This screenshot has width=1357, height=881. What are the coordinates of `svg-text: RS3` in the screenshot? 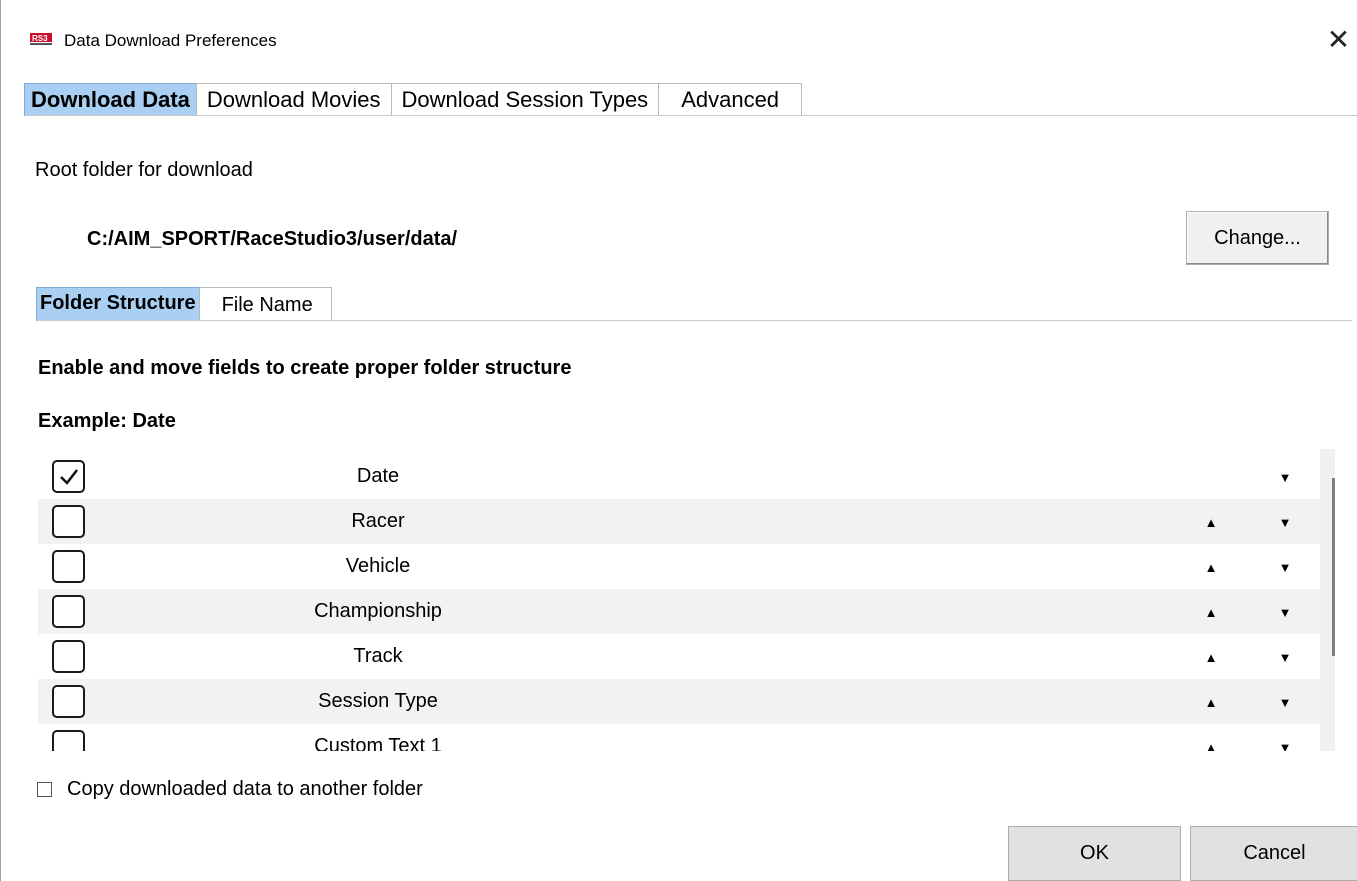 It's located at (40, 38).